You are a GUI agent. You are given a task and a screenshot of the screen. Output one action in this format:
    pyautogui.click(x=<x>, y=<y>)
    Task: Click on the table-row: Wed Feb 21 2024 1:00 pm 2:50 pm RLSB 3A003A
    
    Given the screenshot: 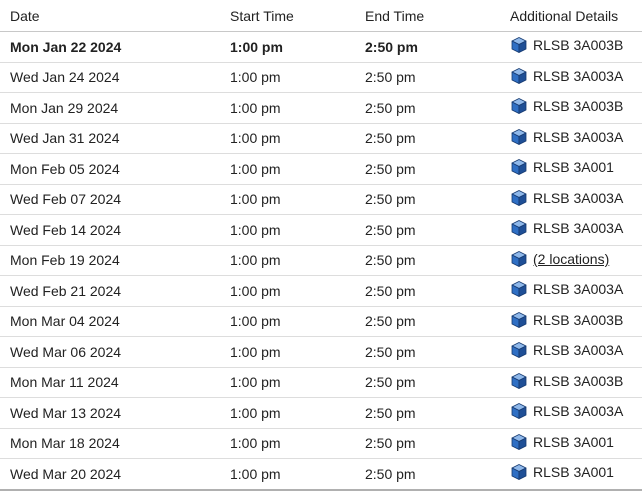 What is the action you would take?
    pyautogui.click(x=321, y=291)
    